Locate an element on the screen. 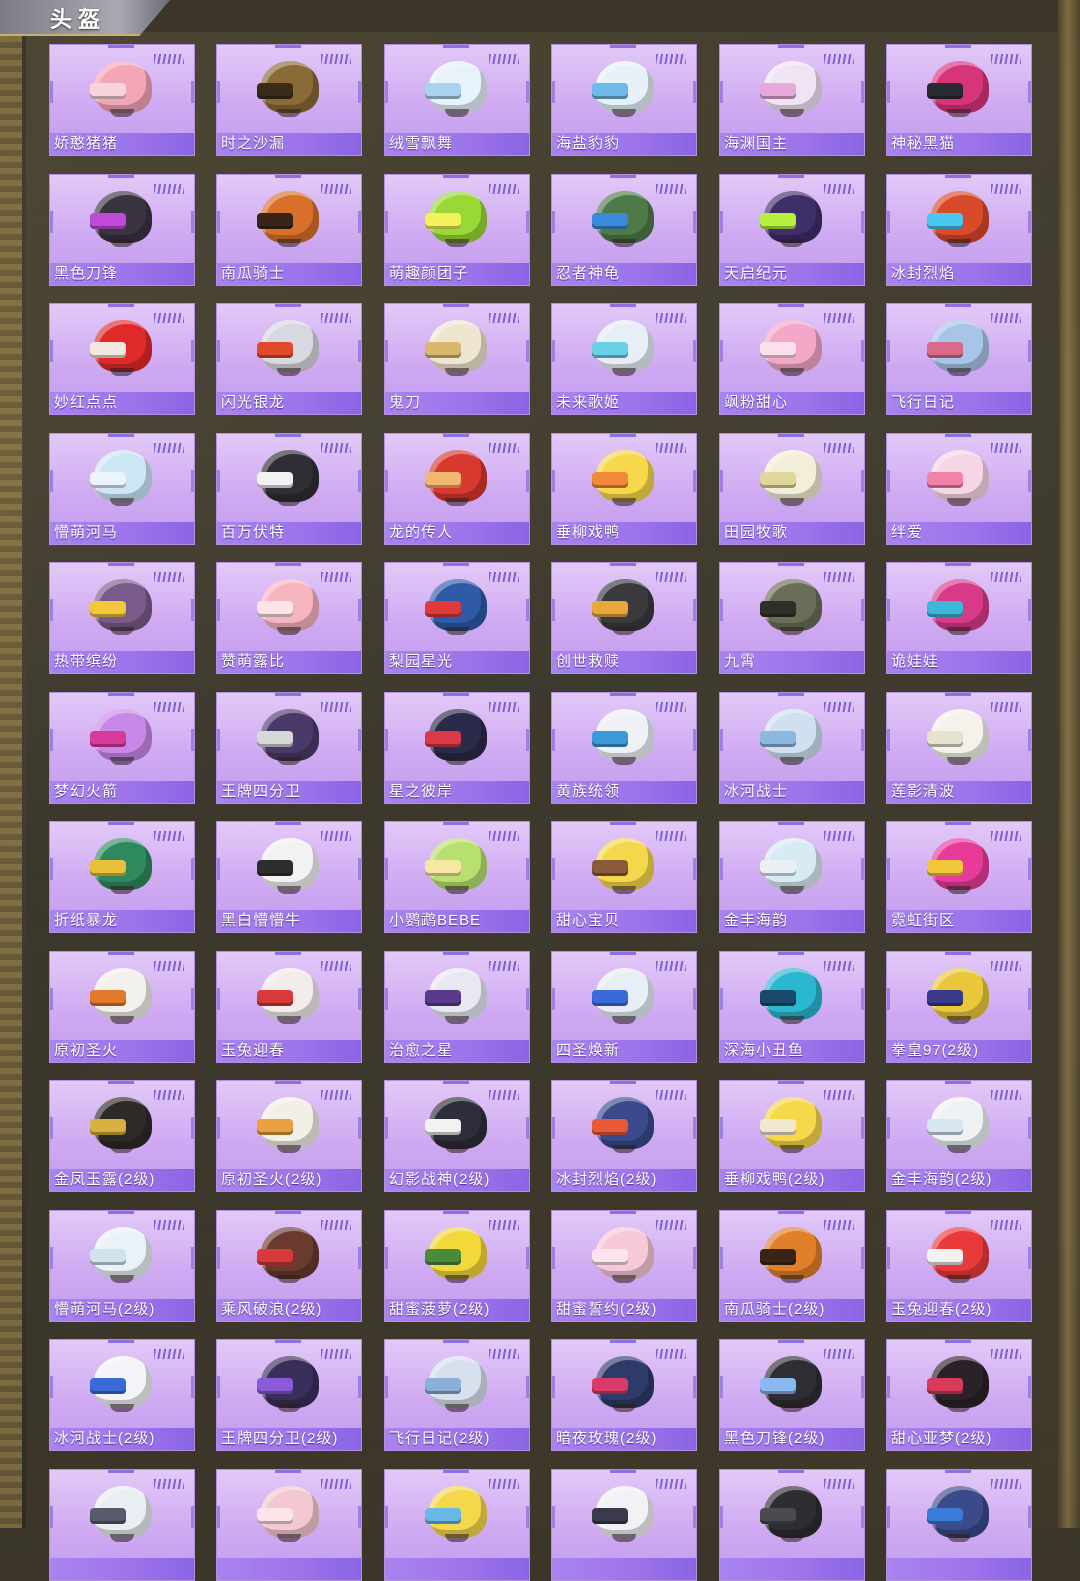 The width and height of the screenshot is (1080, 1581). helmet-card: 甜心亚梦(2级) is located at coordinates (959, 1395).